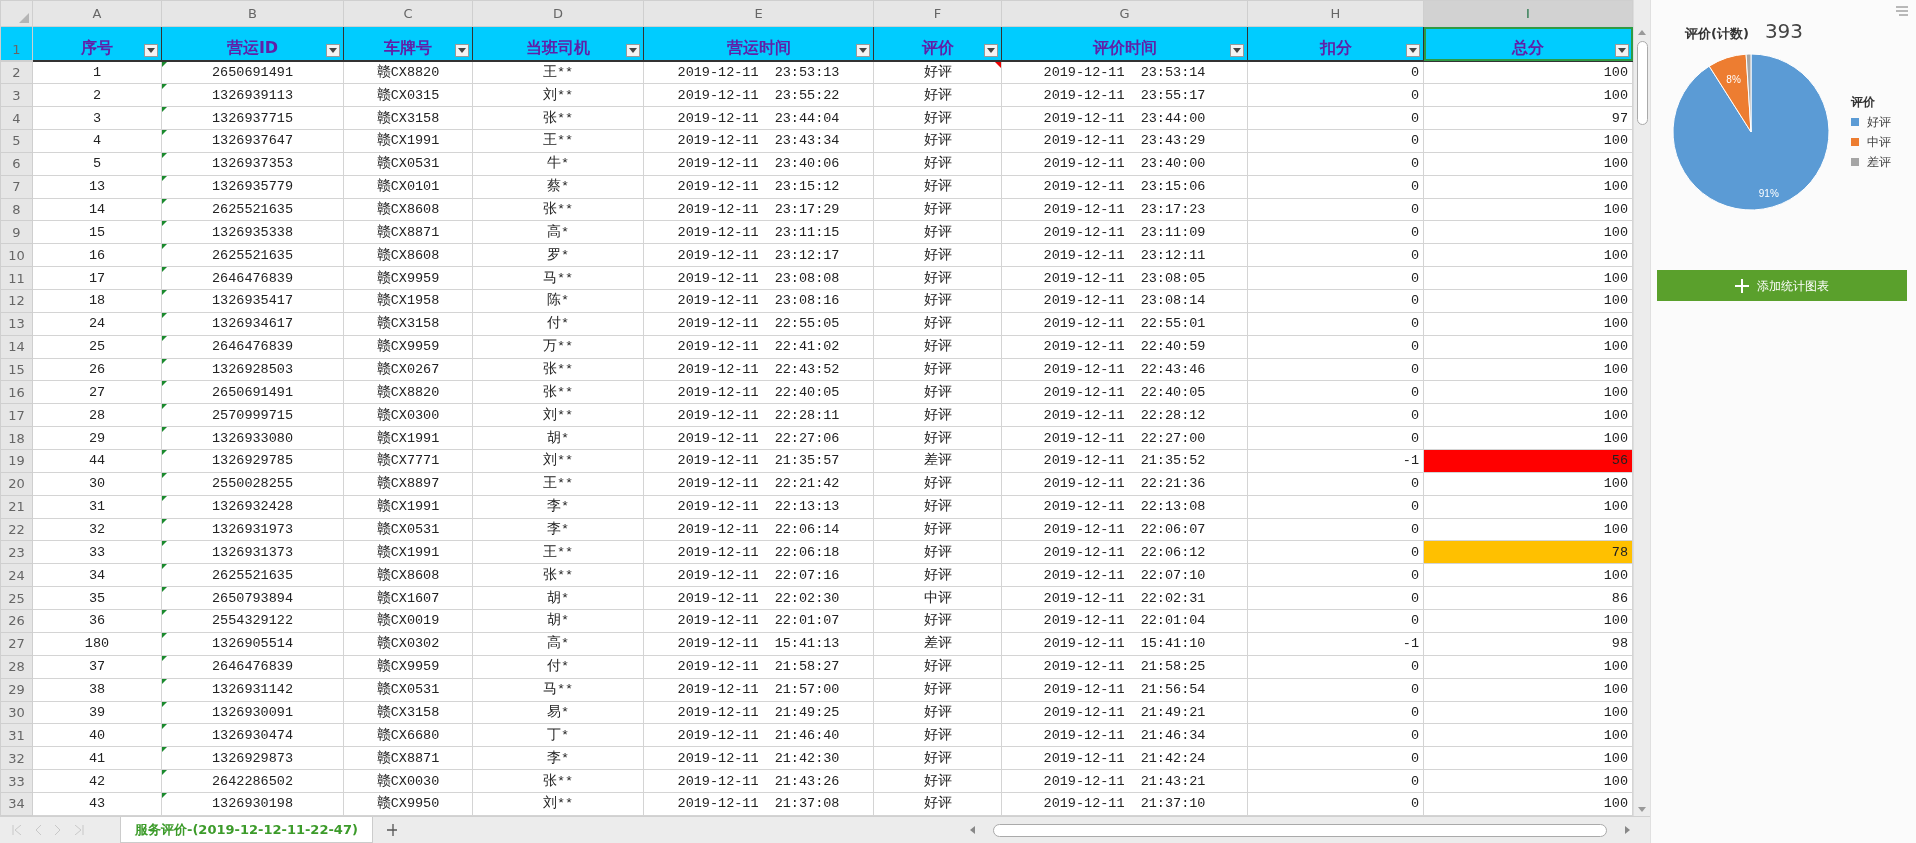  I want to click on table-cell: 32, so click(97, 529).